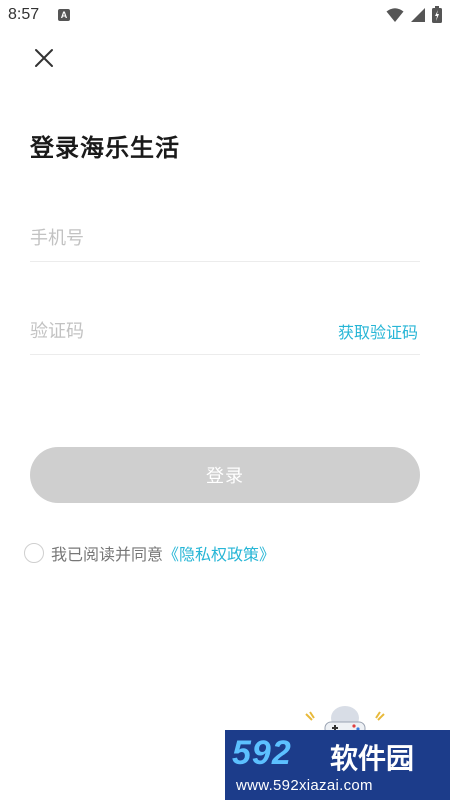  I want to click on get-code-button: 获取验证码, so click(378, 331).